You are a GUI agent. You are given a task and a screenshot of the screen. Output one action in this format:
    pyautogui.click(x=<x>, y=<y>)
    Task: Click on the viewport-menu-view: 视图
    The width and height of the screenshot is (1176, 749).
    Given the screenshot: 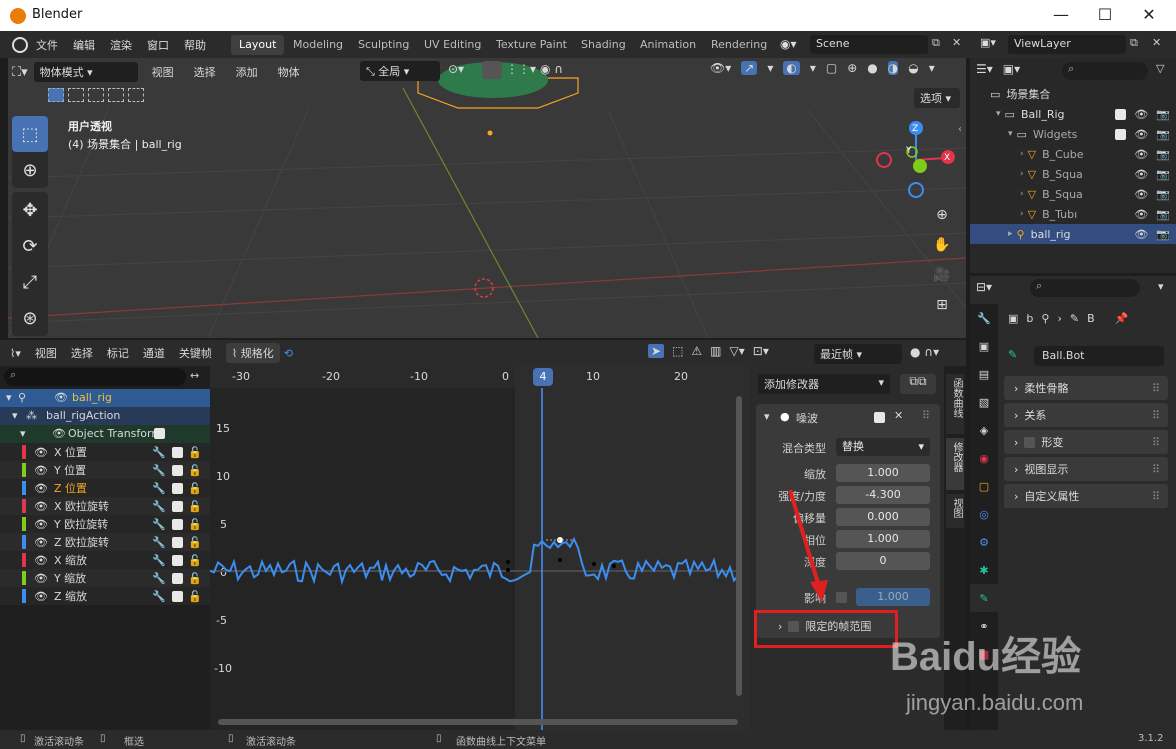 What is the action you would take?
    pyautogui.click(x=163, y=72)
    